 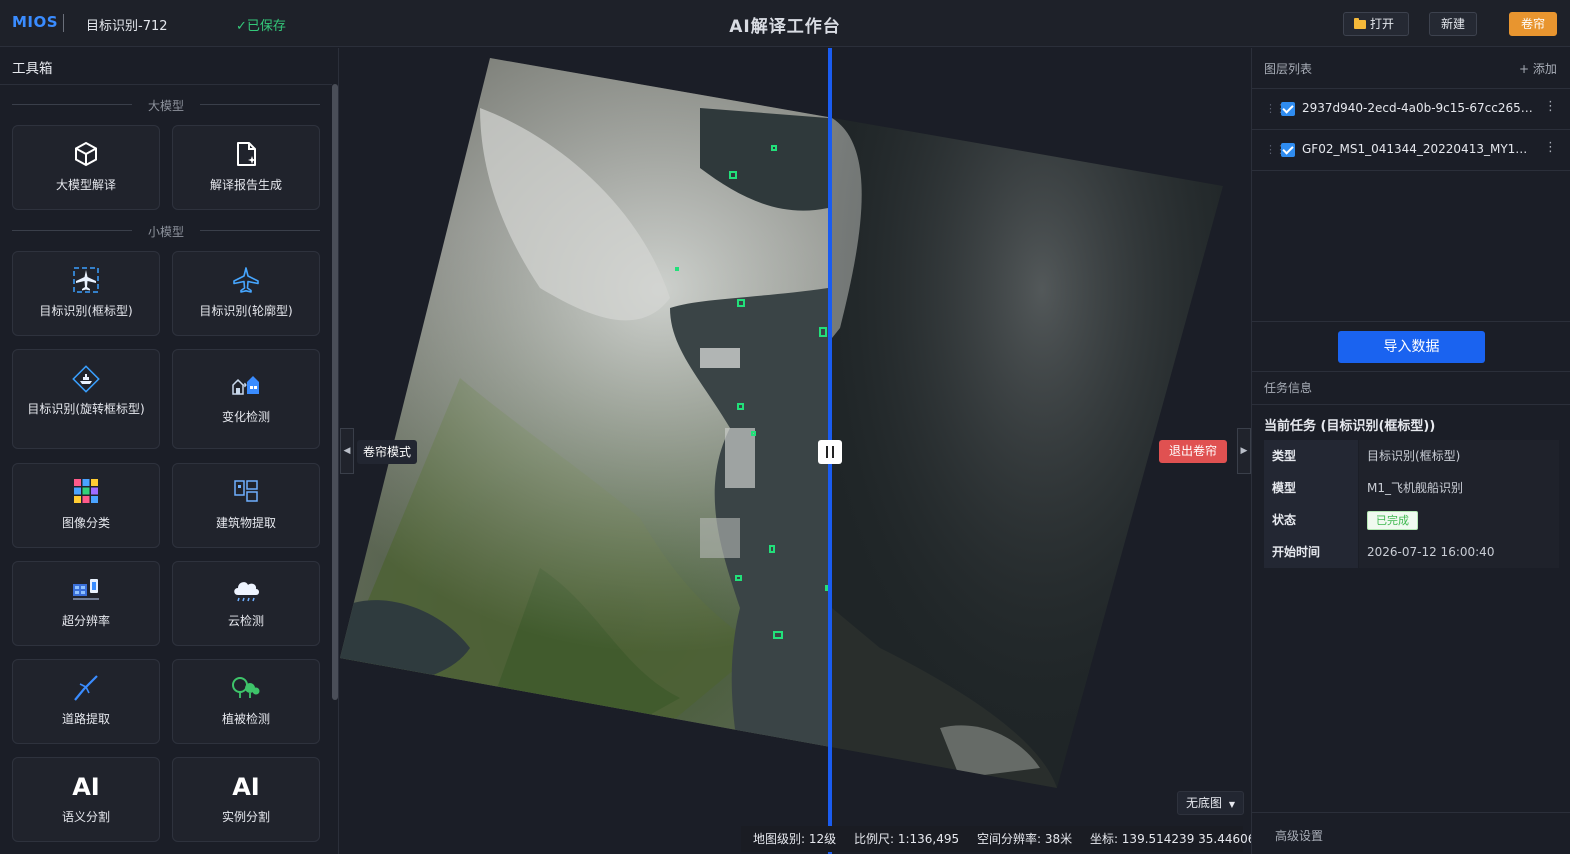 I want to click on tool-object-detect-contour: 目标识别(轮廓型), so click(x=246, y=293).